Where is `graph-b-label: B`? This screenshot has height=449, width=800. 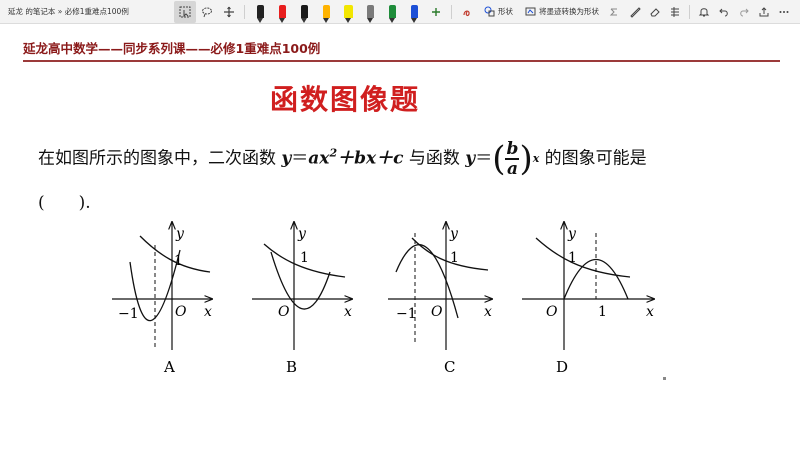
graph-b-label: B is located at coordinates (291, 367).